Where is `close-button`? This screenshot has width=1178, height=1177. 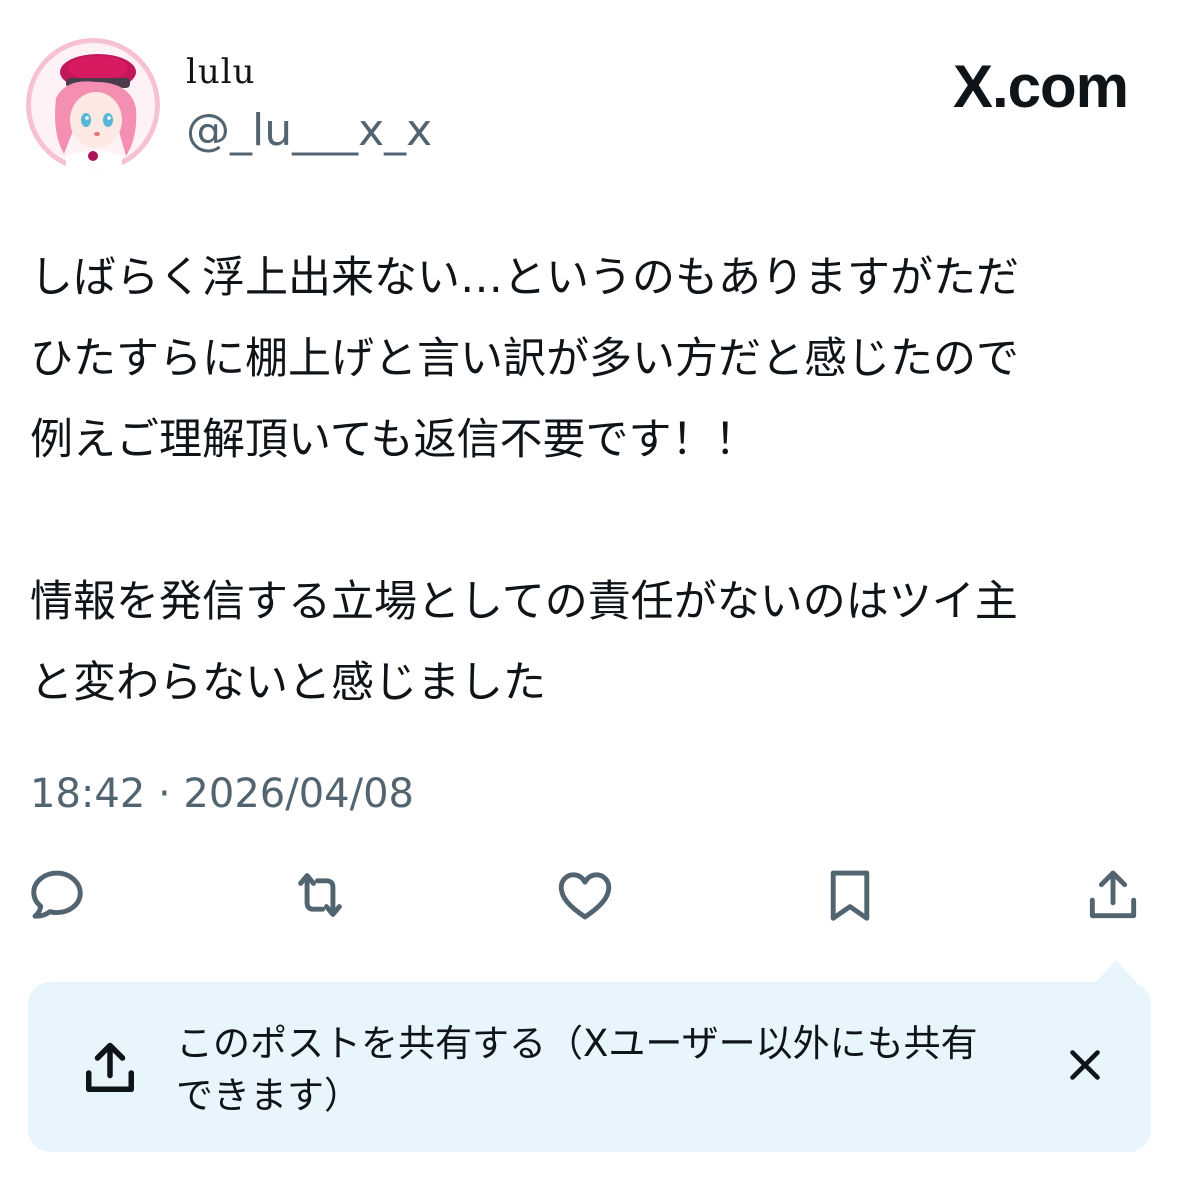
close-button is located at coordinates (1085, 1065).